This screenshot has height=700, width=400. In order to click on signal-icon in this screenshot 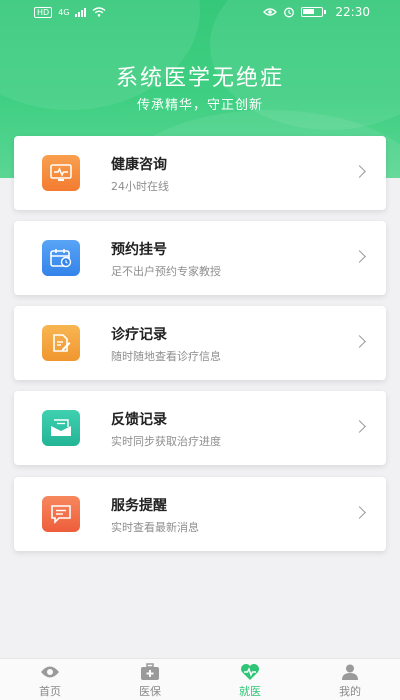, I will do `click(81, 12)`.